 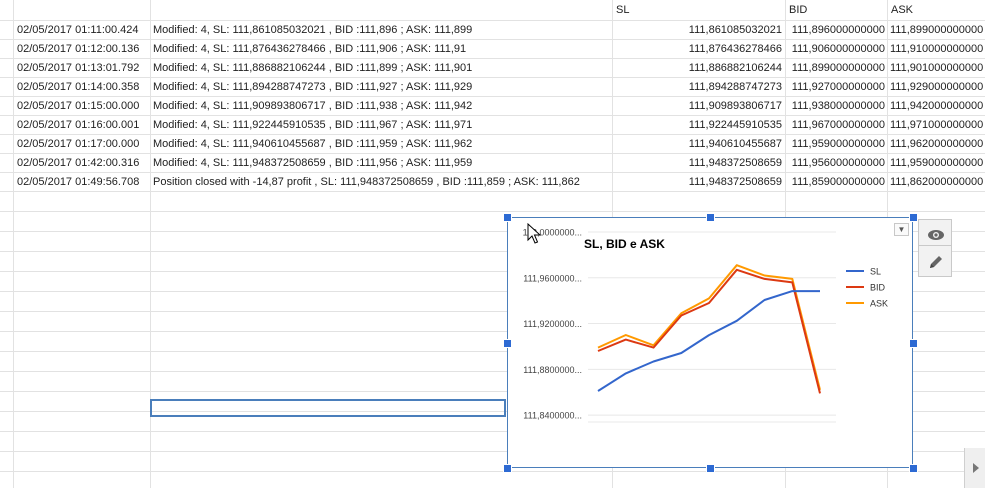 What do you see at coordinates (709, 331) in the screenshot?
I see `series-line-bid` at bounding box center [709, 331].